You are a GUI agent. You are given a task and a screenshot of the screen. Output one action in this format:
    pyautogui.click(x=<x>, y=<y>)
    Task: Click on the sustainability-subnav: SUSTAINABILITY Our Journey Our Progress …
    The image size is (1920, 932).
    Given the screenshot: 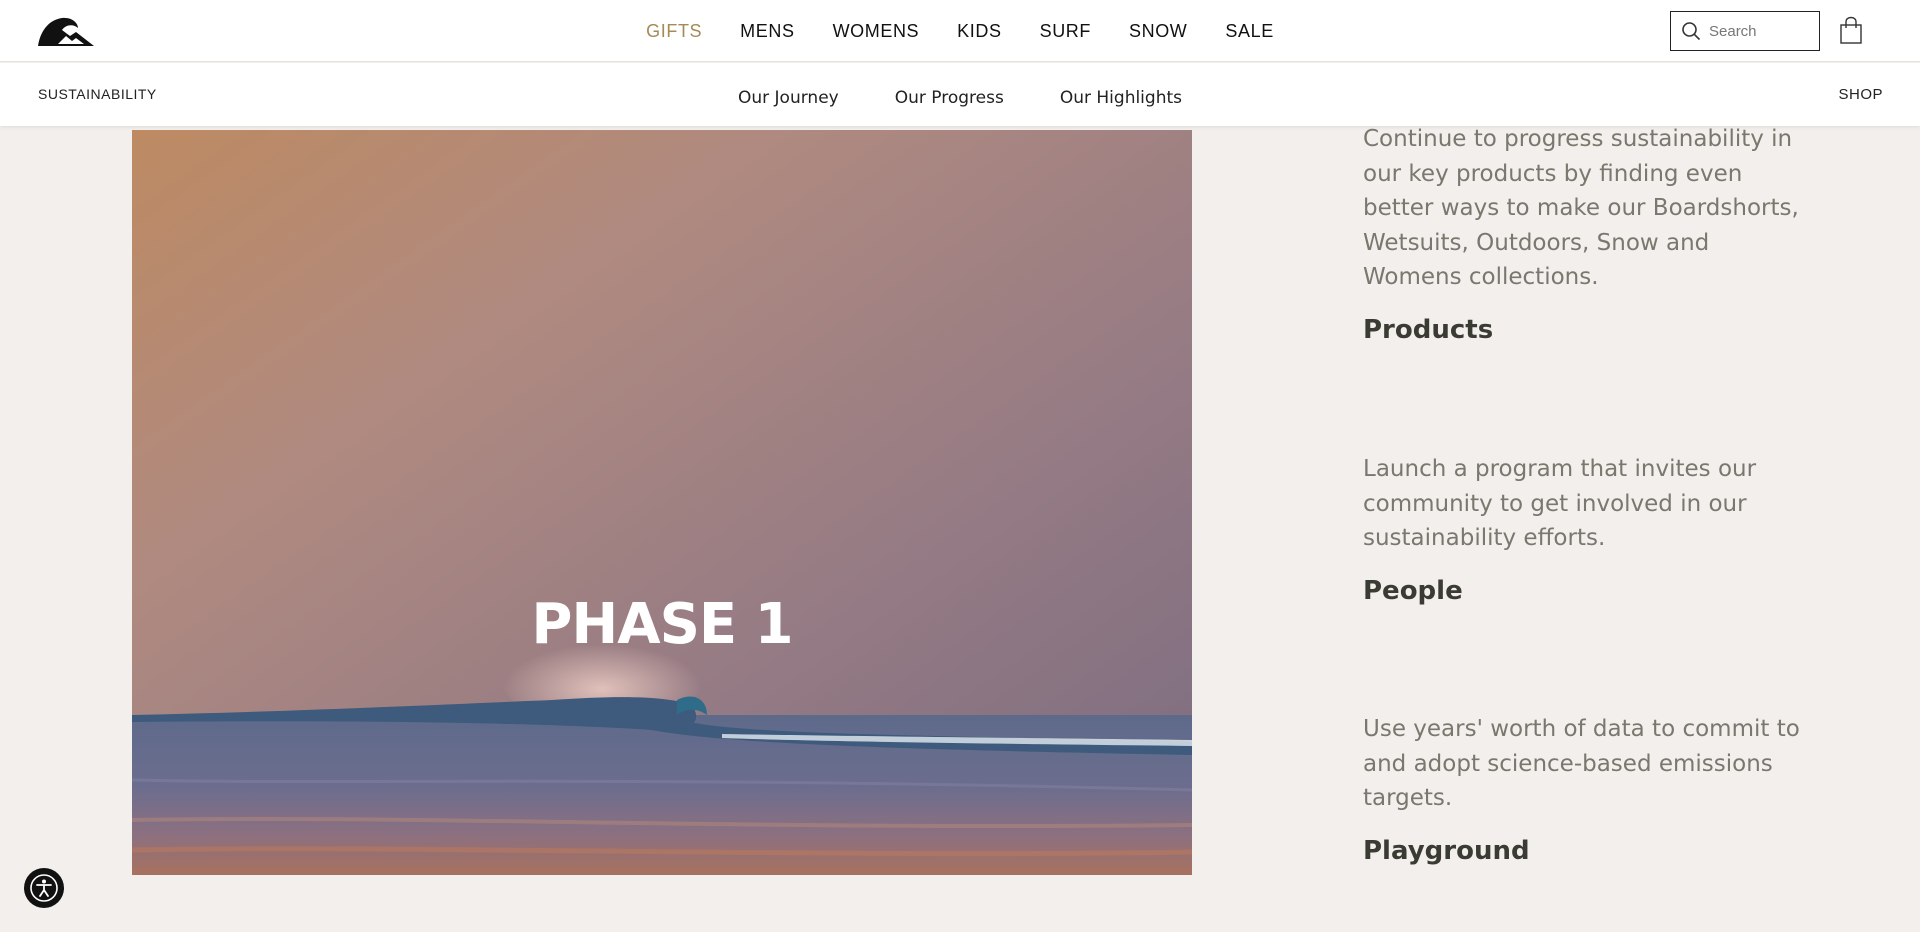 What is the action you would take?
    pyautogui.click(x=960, y=94)
    